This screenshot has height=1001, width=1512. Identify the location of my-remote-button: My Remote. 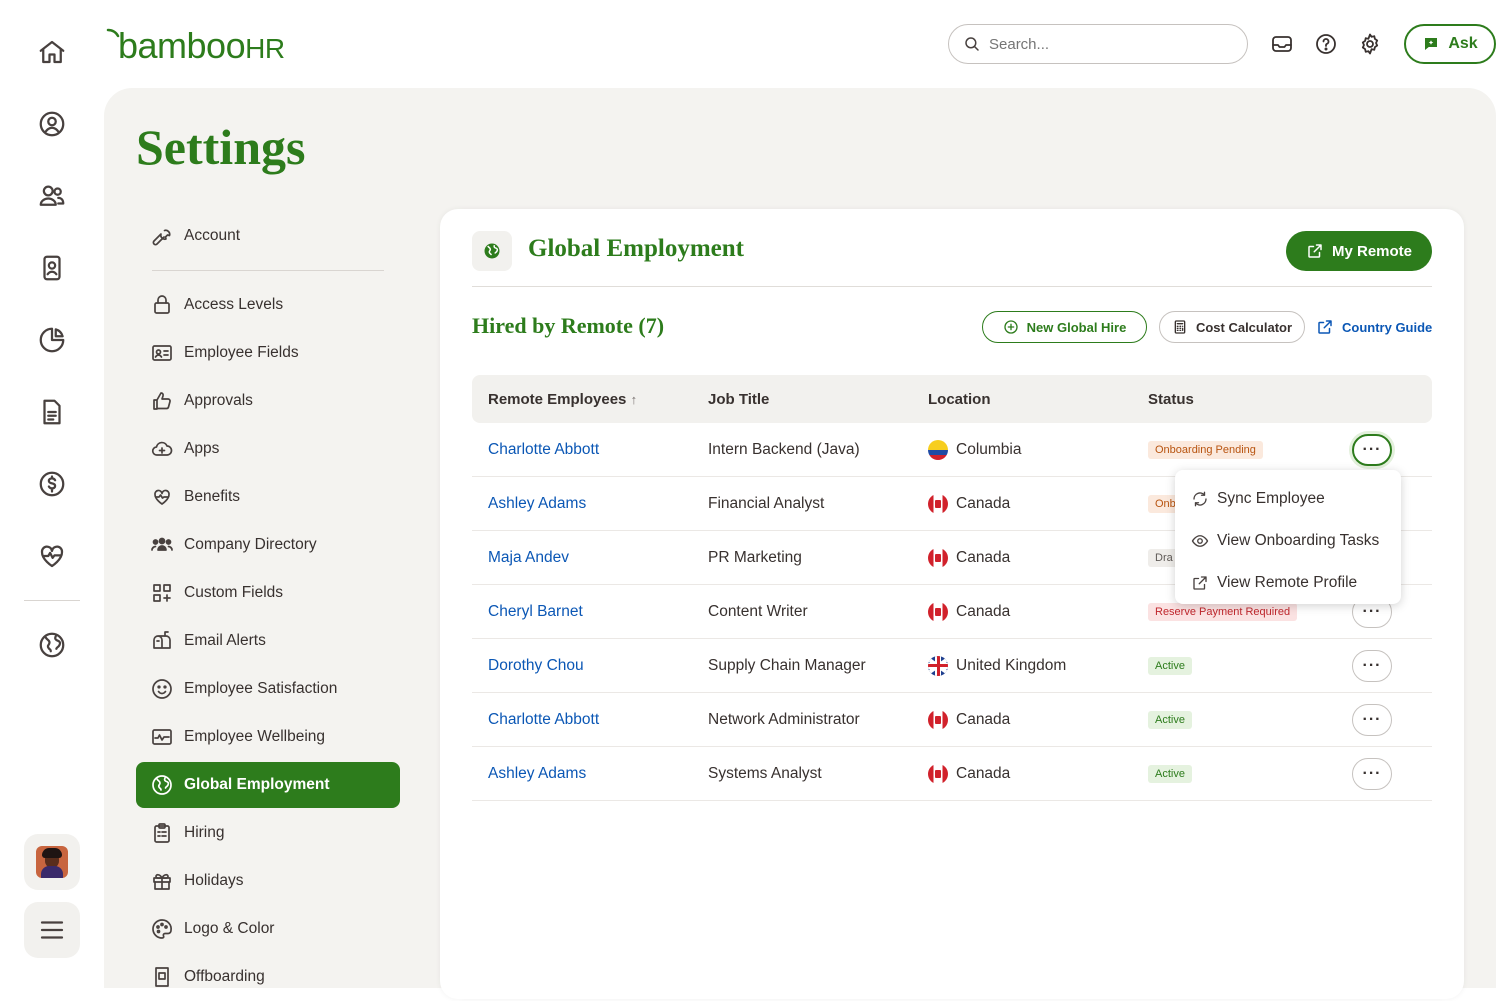
(1359, 251).